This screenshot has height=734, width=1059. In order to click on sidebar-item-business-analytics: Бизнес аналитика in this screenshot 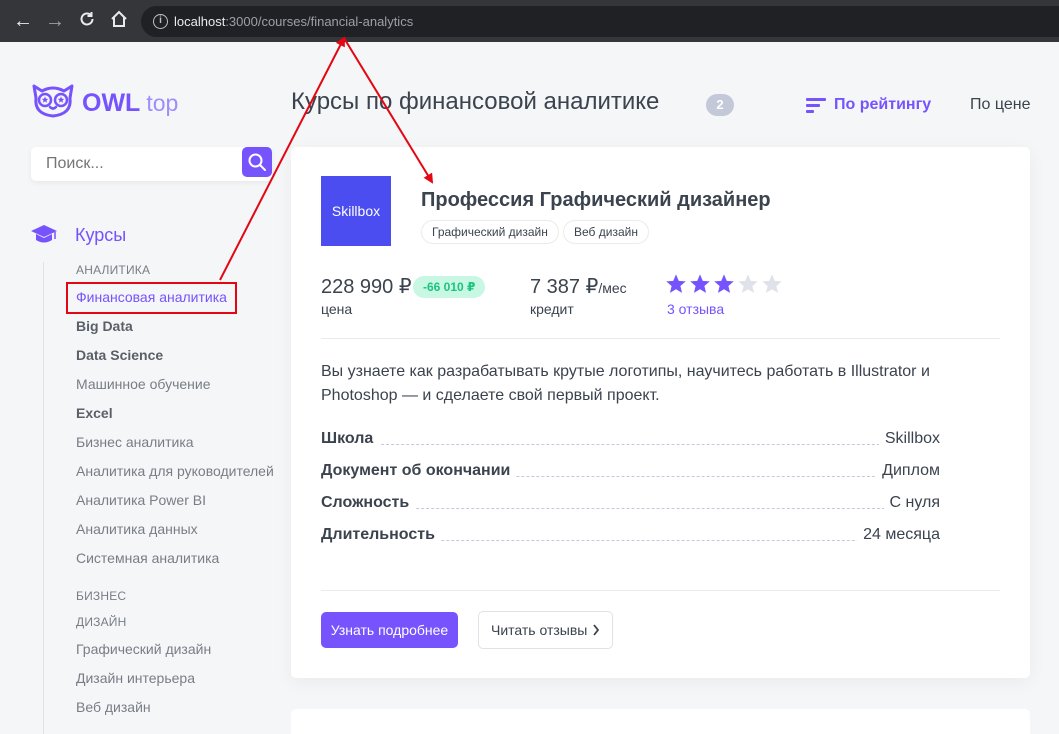, I will do `click(135, 442)`.